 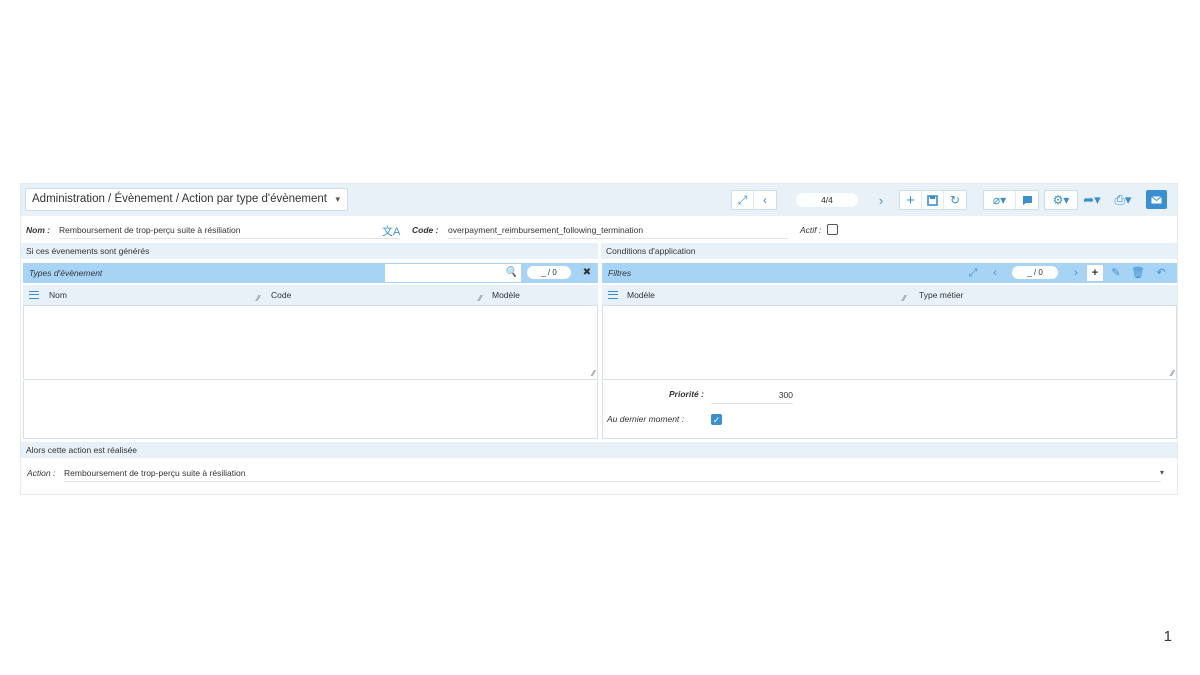 I want to click on nav-group: ⤢ ‹, so click(x=754, y=200).